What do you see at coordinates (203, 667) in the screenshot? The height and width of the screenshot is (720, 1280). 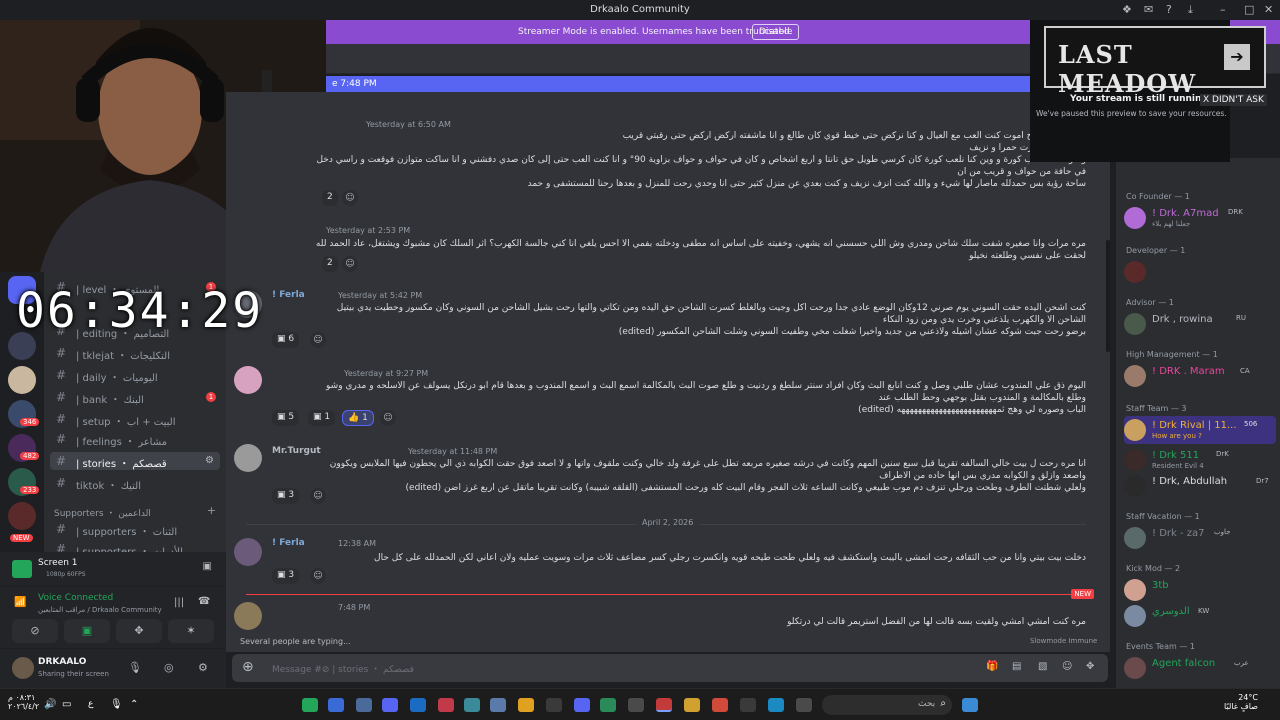 I see `user-settings-icon: ⚙` at bounding box center [203, 667].